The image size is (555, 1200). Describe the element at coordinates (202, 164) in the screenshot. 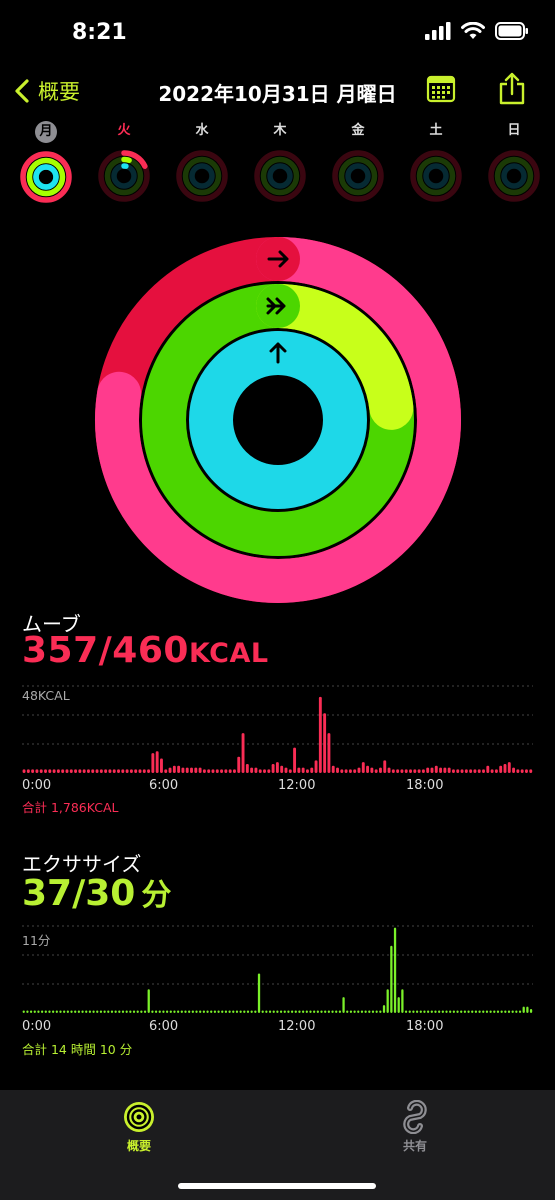

I see `day-2: 水` at that location.